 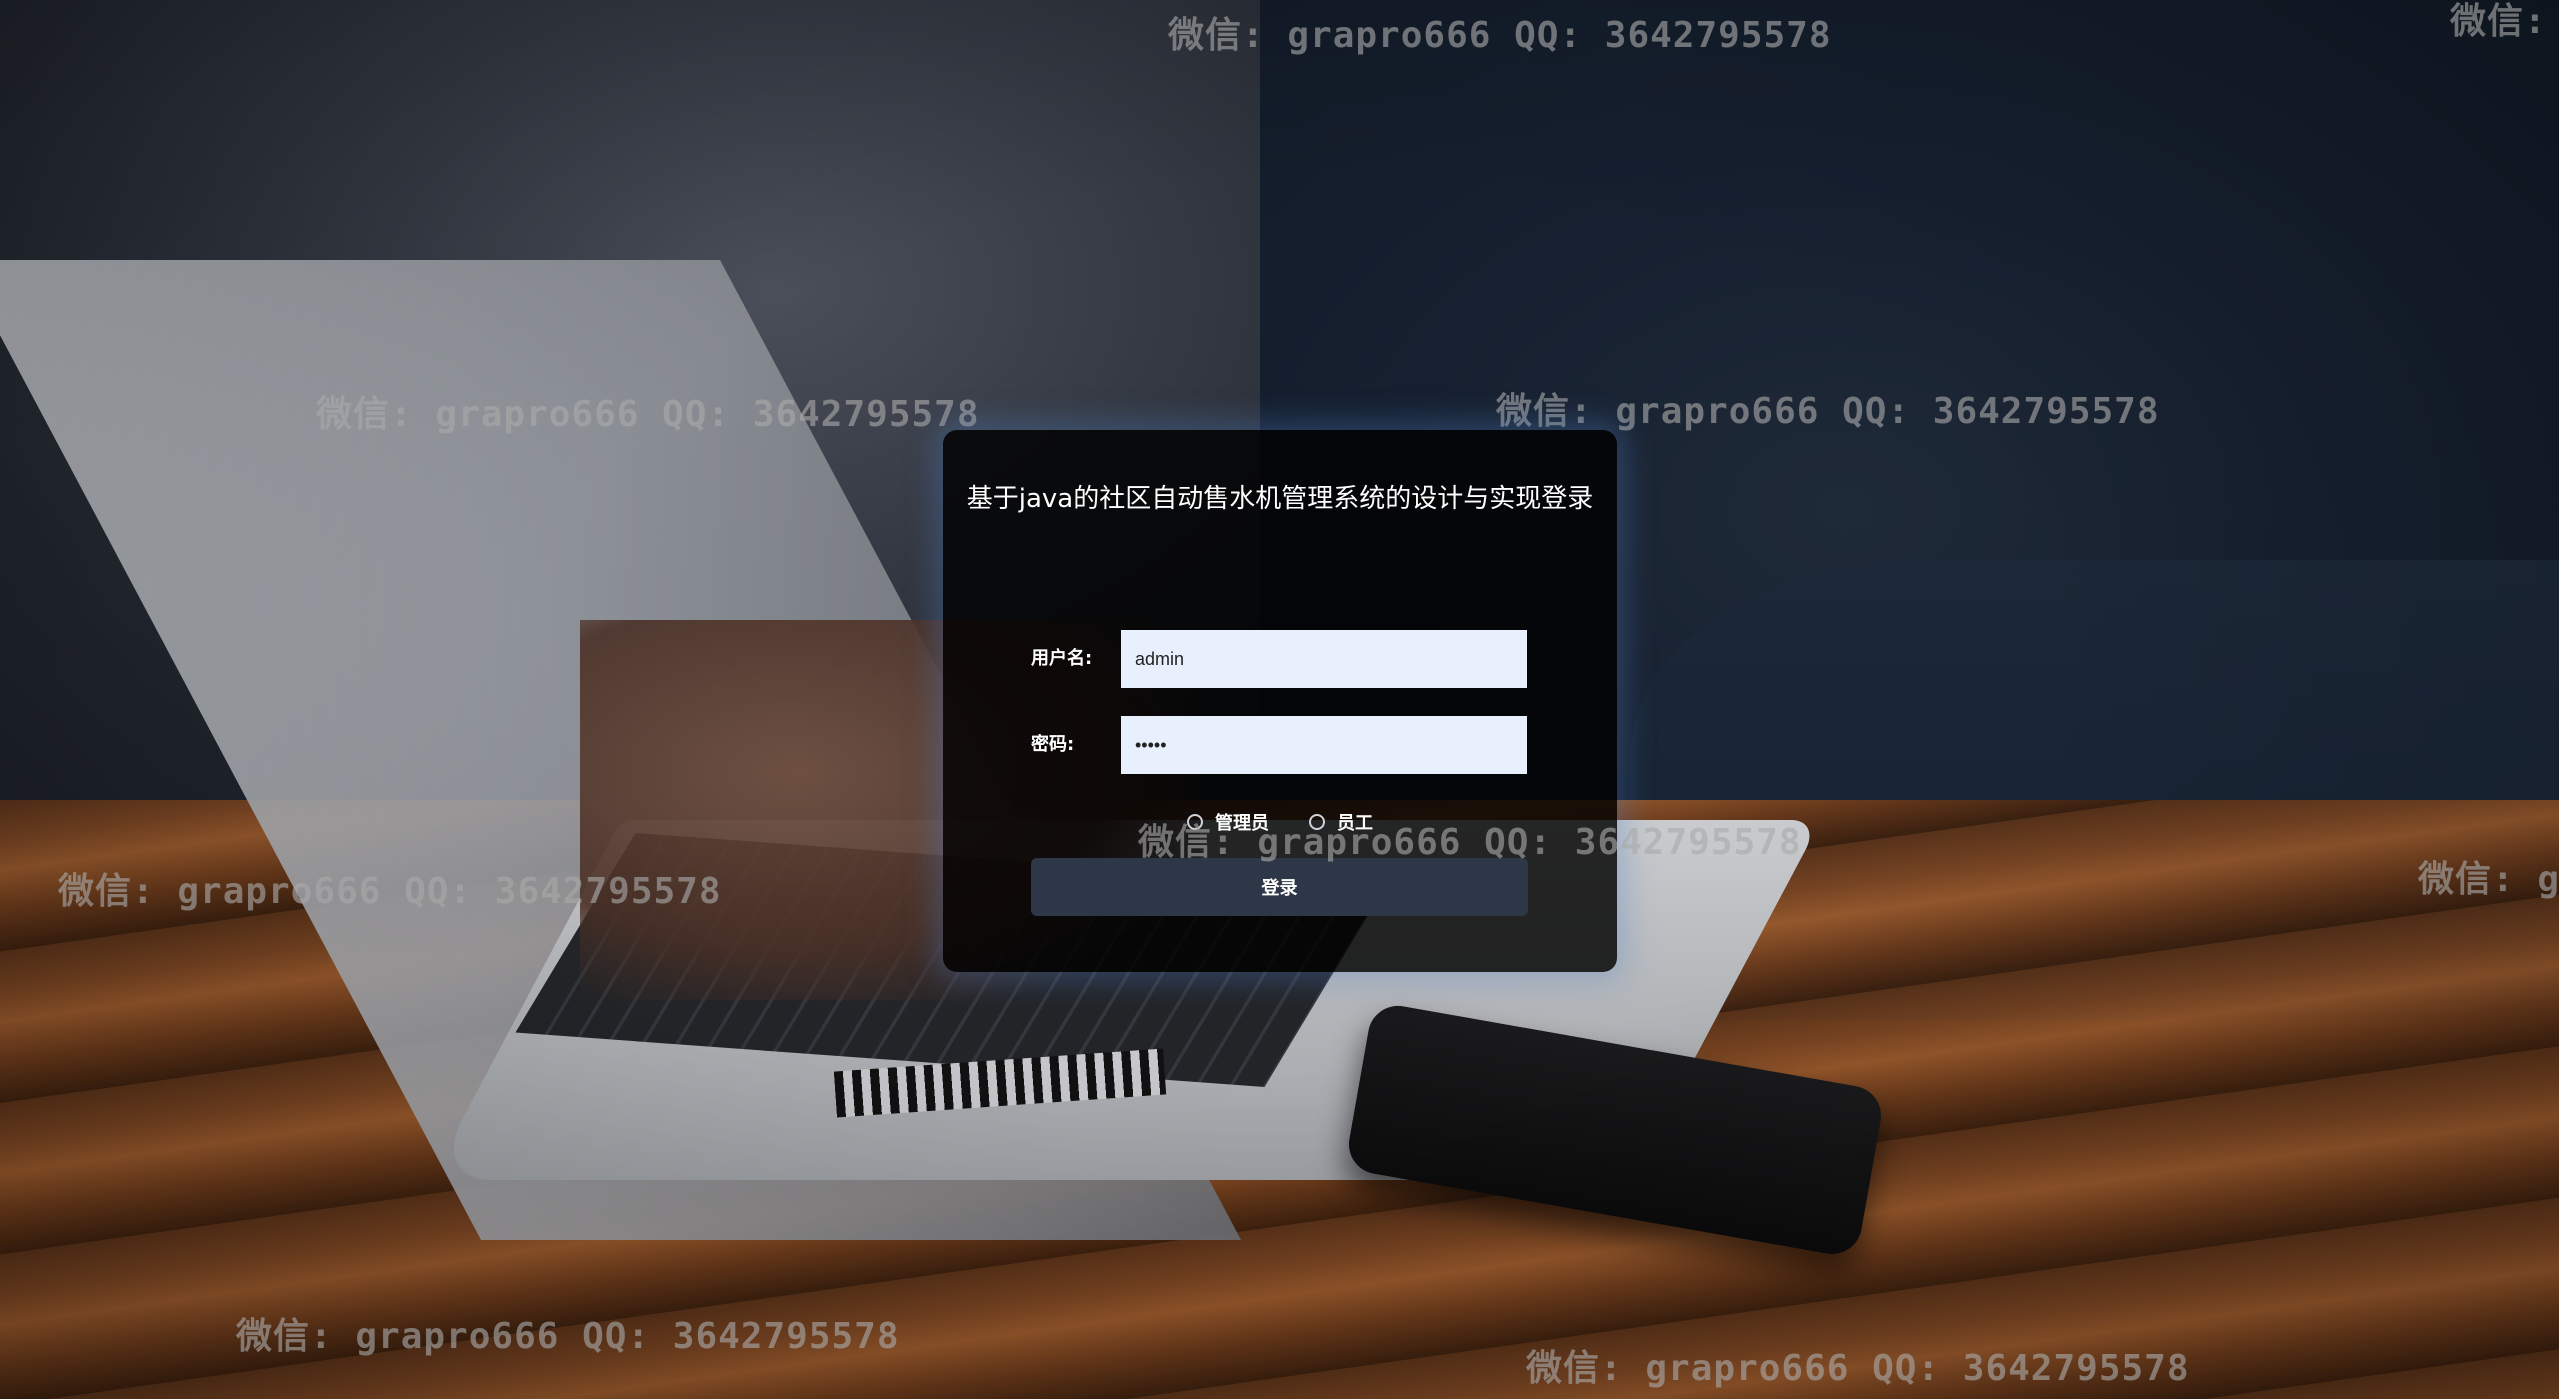 I want to click on username-label: 用户名:, so click(x=1062, y=658).